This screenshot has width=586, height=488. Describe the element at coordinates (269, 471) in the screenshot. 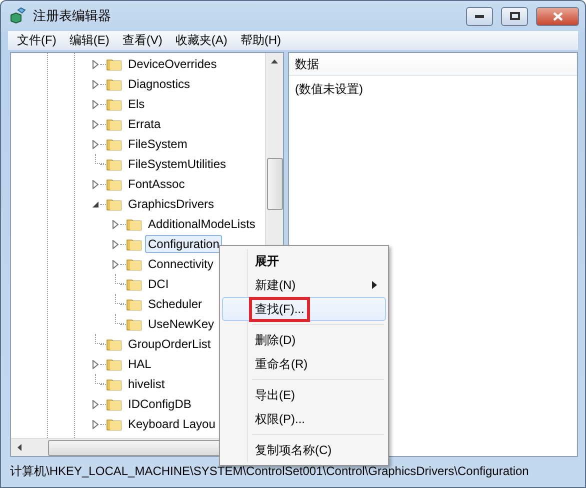

I see `status-path: 计算机\HKEY_LOCAL_MACHINE\SYSTEM\ControlSet001\Control\GraphicsDrivers\Configuration` at that location.